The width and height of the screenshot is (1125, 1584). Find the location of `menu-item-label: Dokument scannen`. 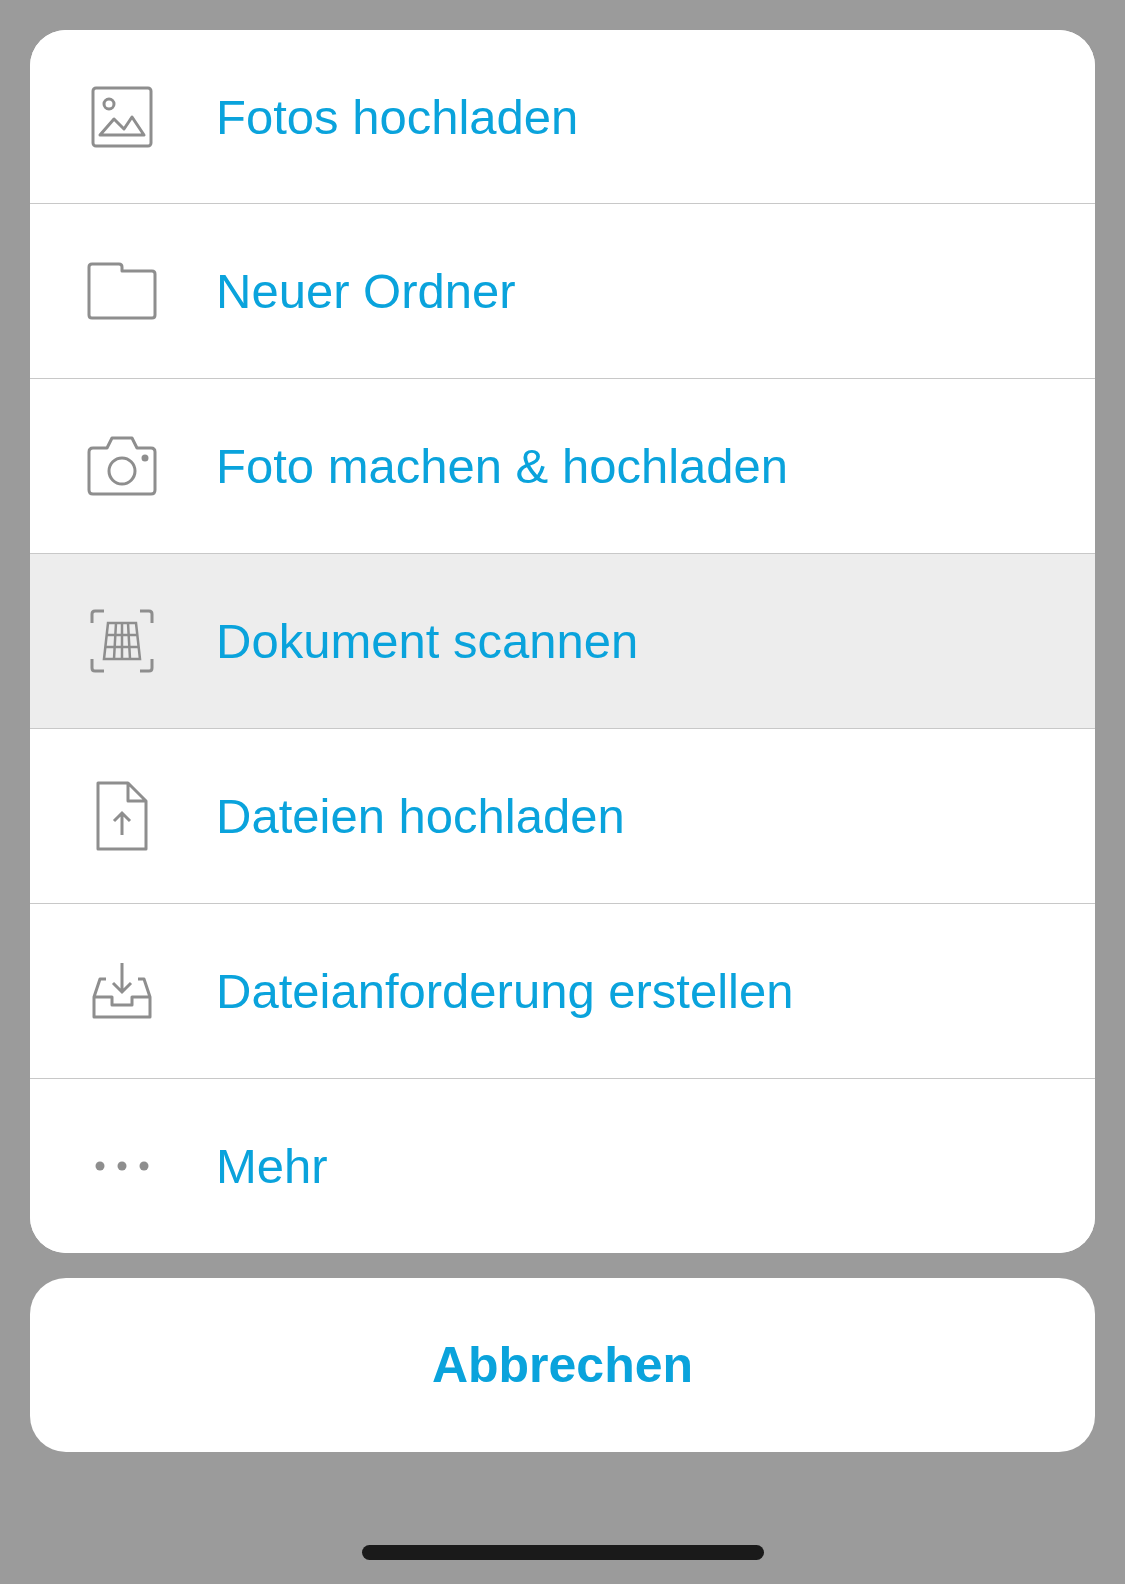

menu-item-label: Dokument scannen is located at coordinates (427, 641).